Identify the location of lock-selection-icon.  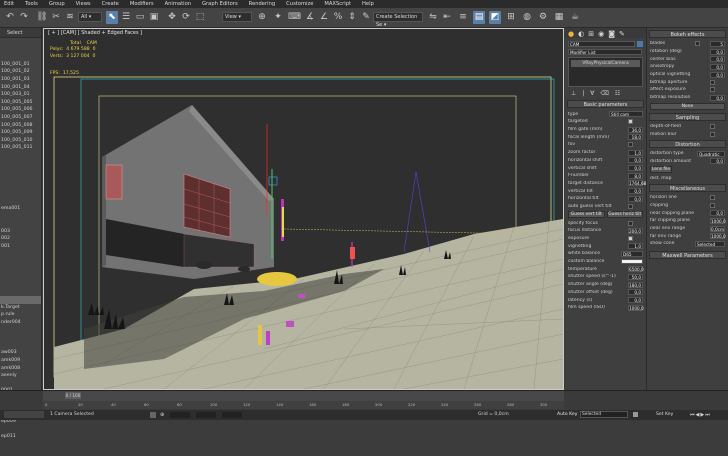
(153, 415).